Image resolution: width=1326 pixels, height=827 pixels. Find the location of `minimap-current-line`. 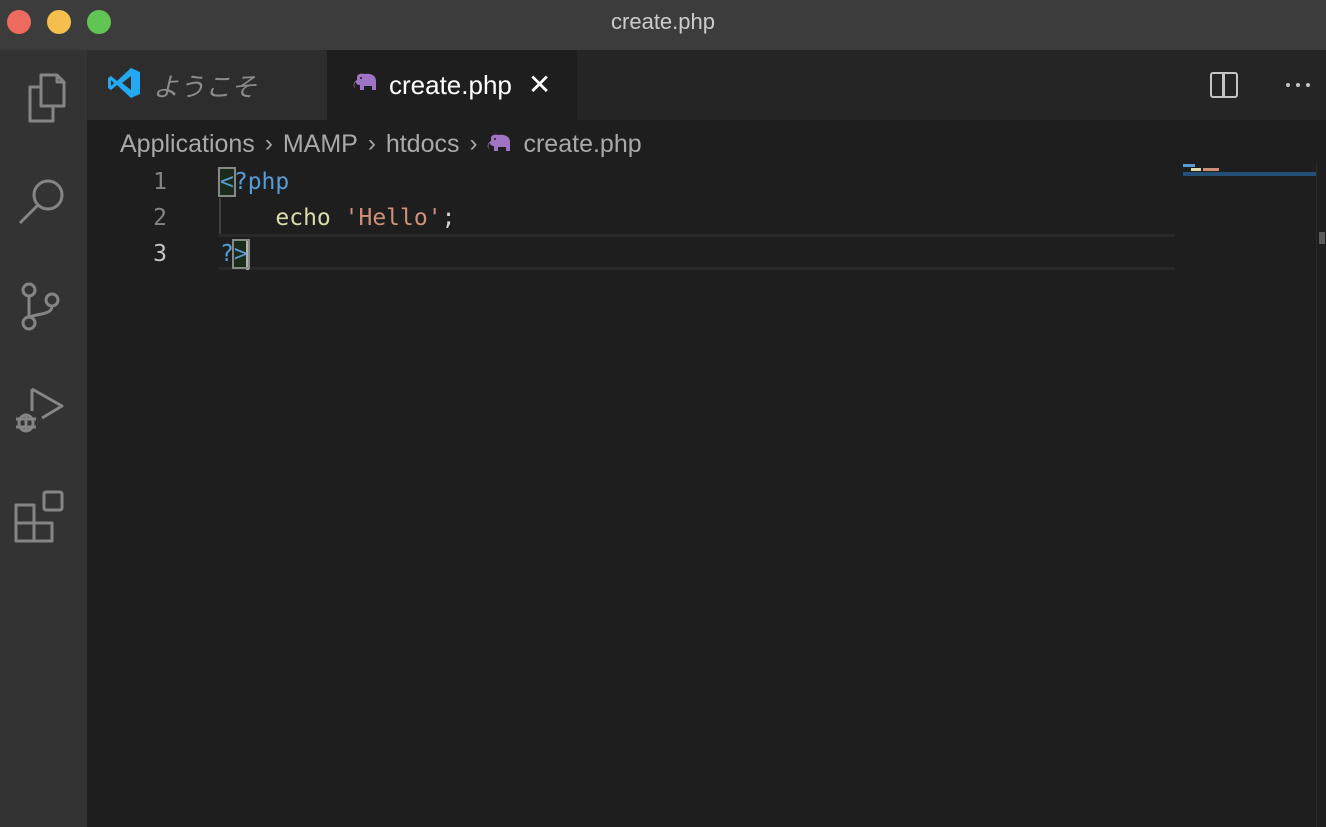

minimap-current-line is located at coordinates (1253, 174).